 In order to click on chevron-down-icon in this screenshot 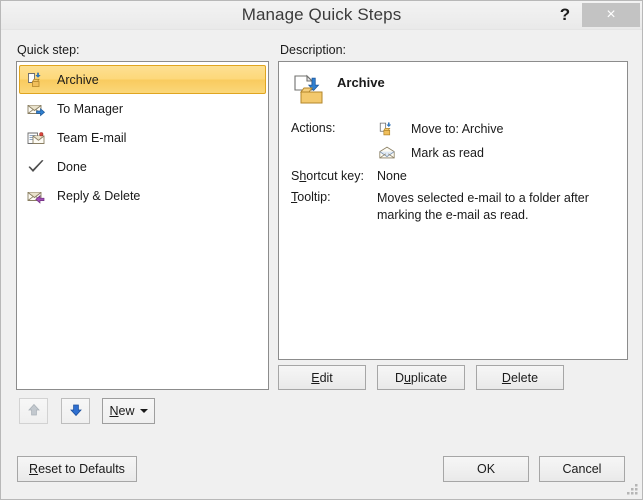, I will do `click(143, 411)`.